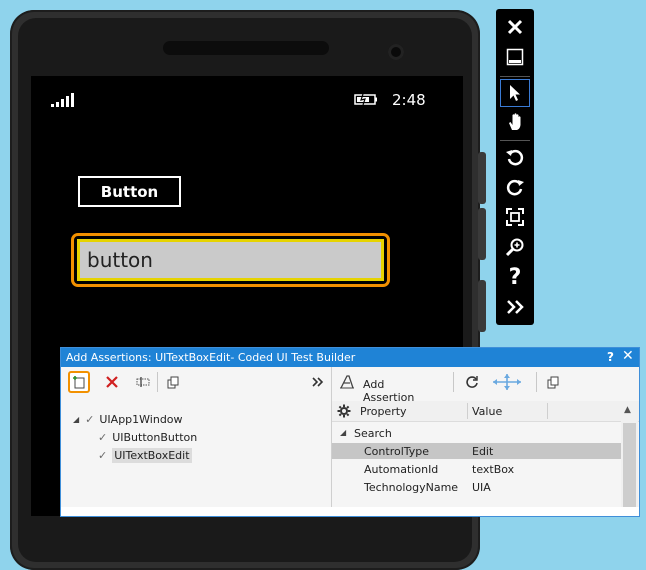 This screenshot has width=646, height=570. What do you see at coordinates (483, 451) in the screenshot?
I see `property-value: Edit` at bounding box center [483, 451].